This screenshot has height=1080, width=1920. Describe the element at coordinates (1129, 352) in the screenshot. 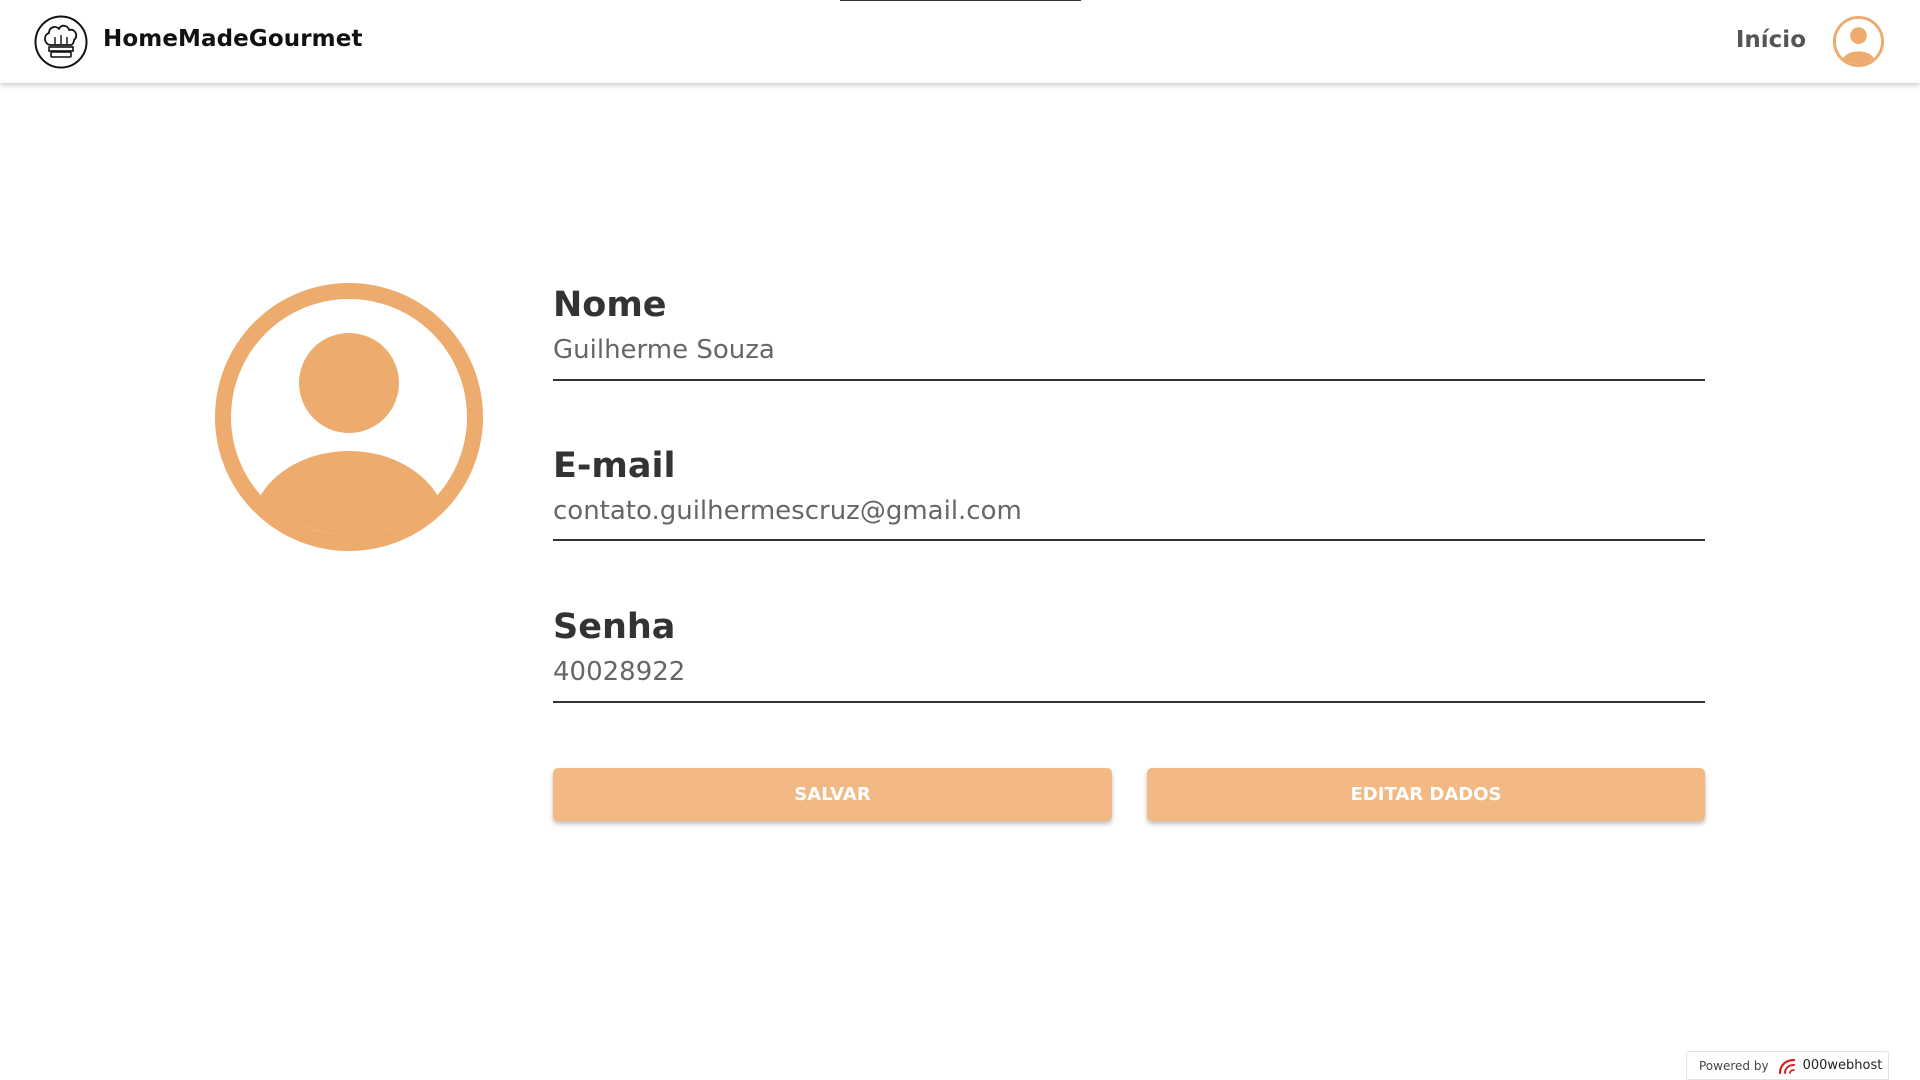

I see `name-input` at that location.